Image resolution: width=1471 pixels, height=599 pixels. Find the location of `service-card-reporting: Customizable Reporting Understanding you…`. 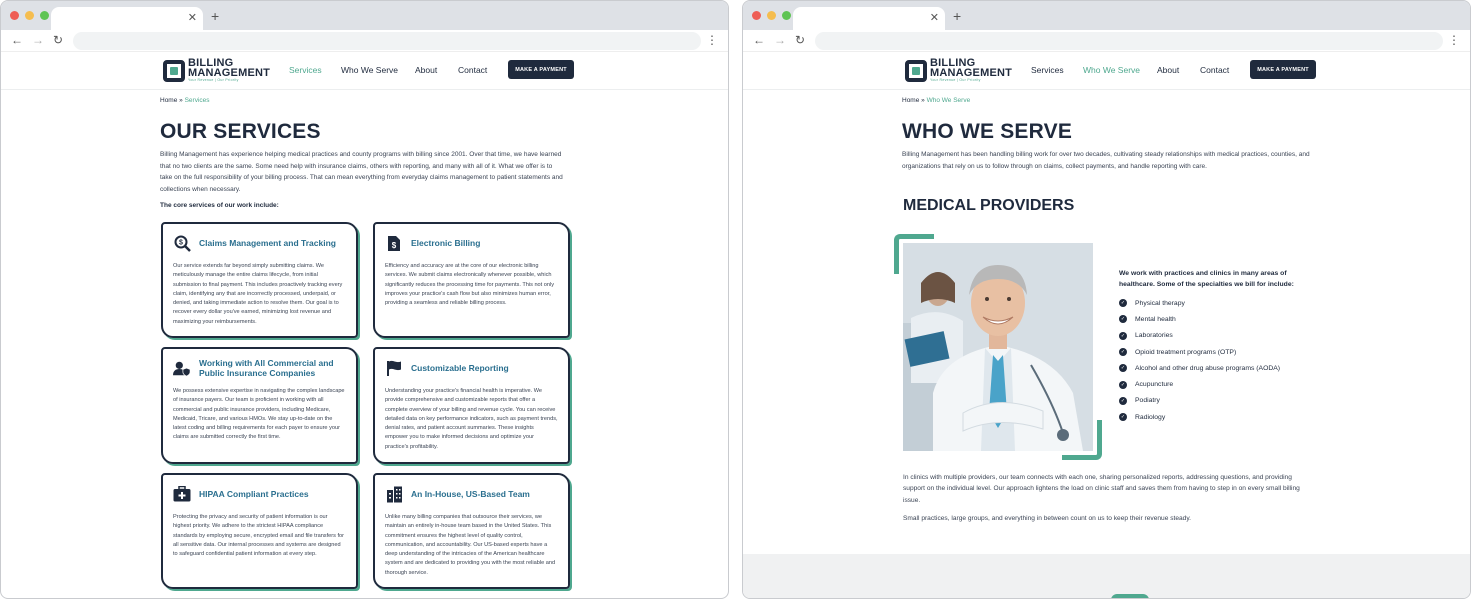

service-card-reporting: Customizable Reporting Understanding you… is located at coordinates (471, 405).